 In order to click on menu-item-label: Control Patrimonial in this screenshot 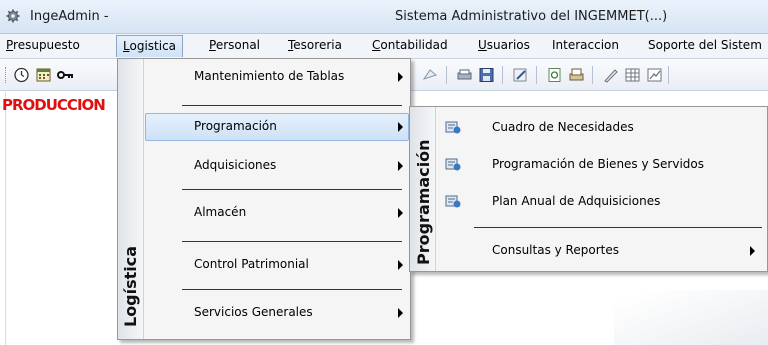, I will do `click(251, 264)`.